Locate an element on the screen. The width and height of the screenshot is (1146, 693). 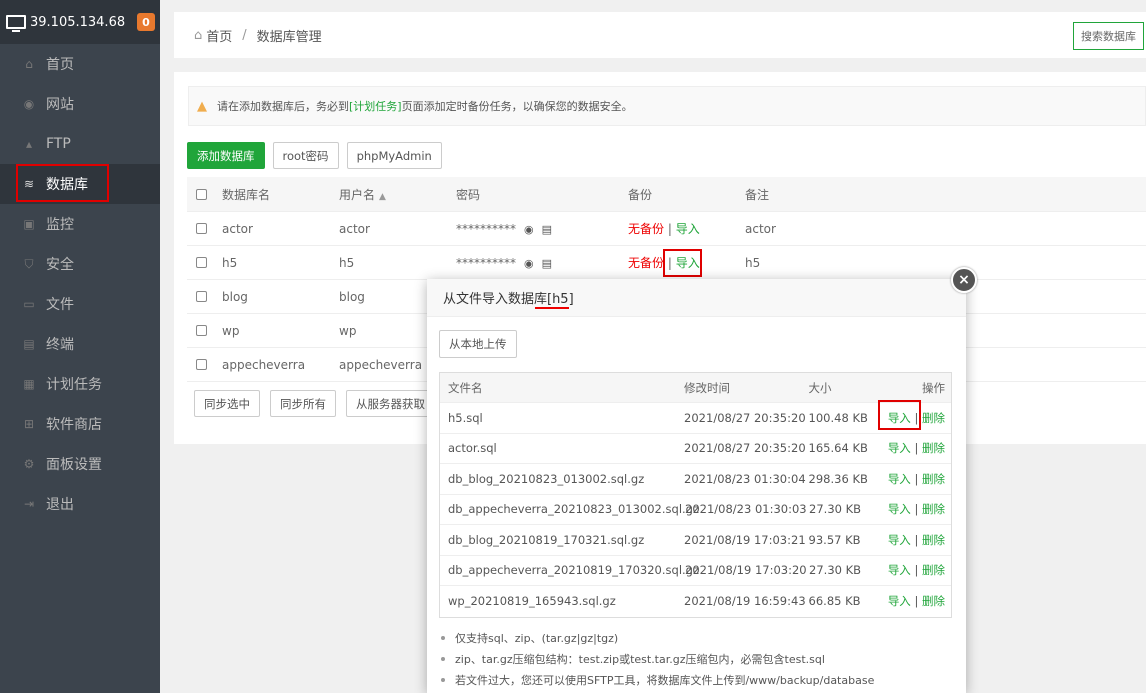
sidebar-item-0: ⌂ 首页 is located at coordinates (80, 64).